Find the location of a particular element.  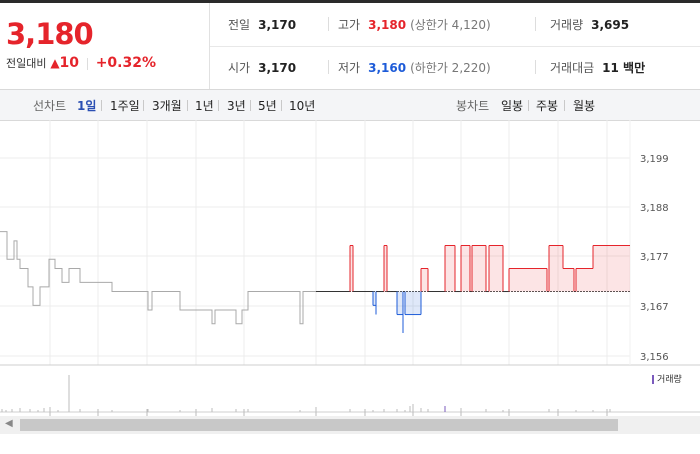

tab-1day: 1일 is located at coordinates (86, 105).